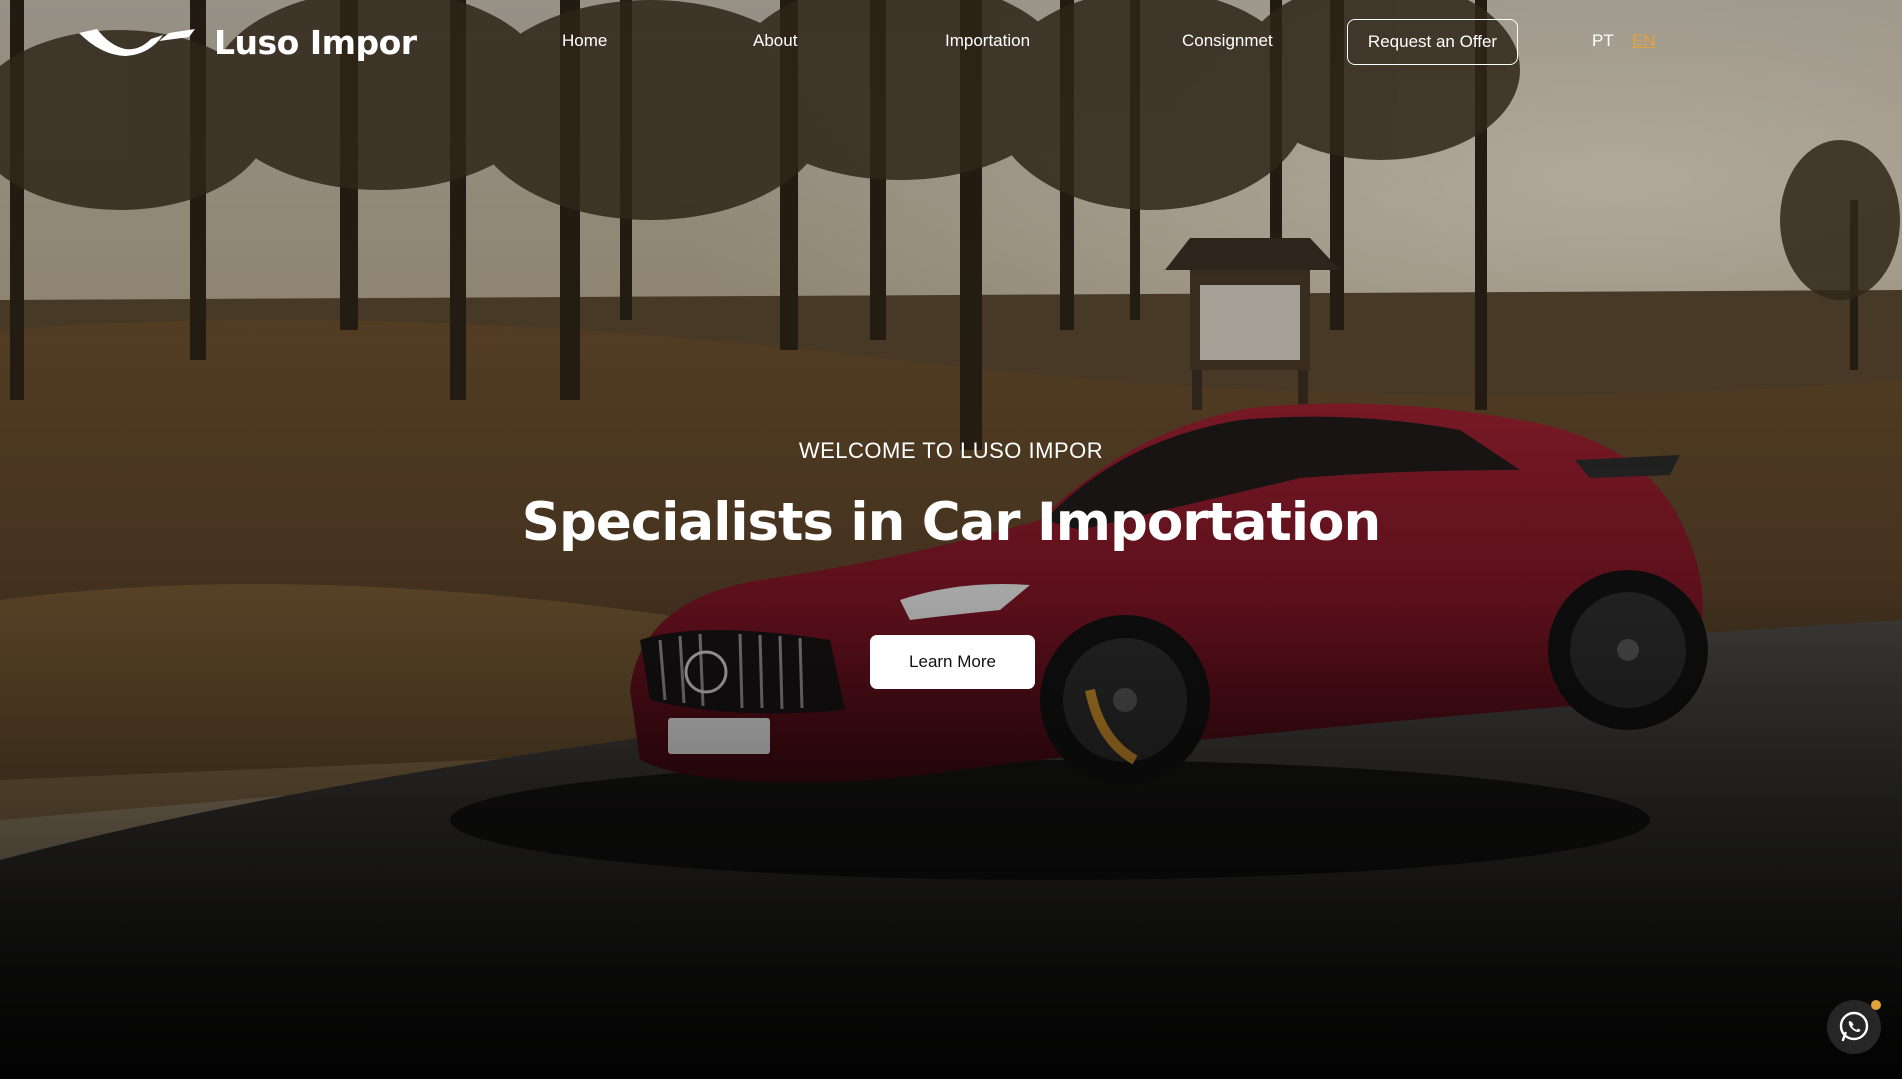 The height and width of the screenshot is (1079, 1902). I want to click on luso-impor-logo-mark-icon, so click(137, 42).